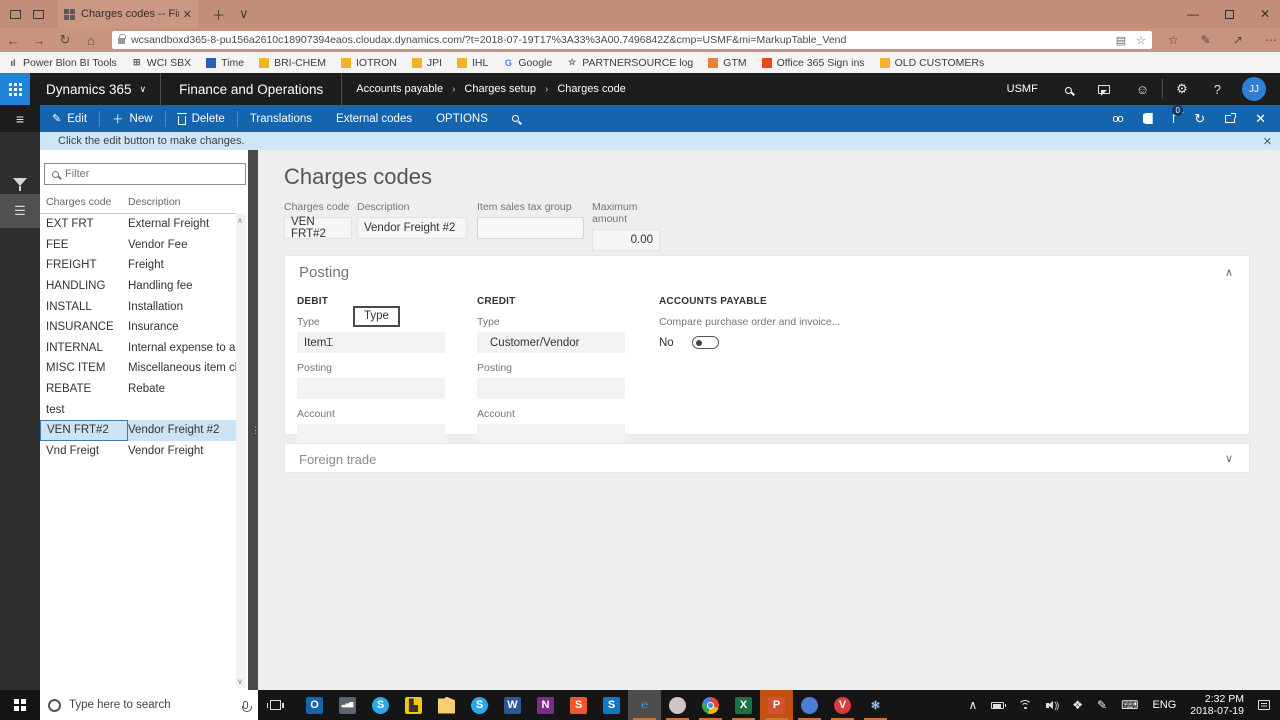 This screenshot has width=1280, height=720. Describe the element at coordinates (1121, 40) in the screenshot. I see `reading-view-icon: ▤` at that location.